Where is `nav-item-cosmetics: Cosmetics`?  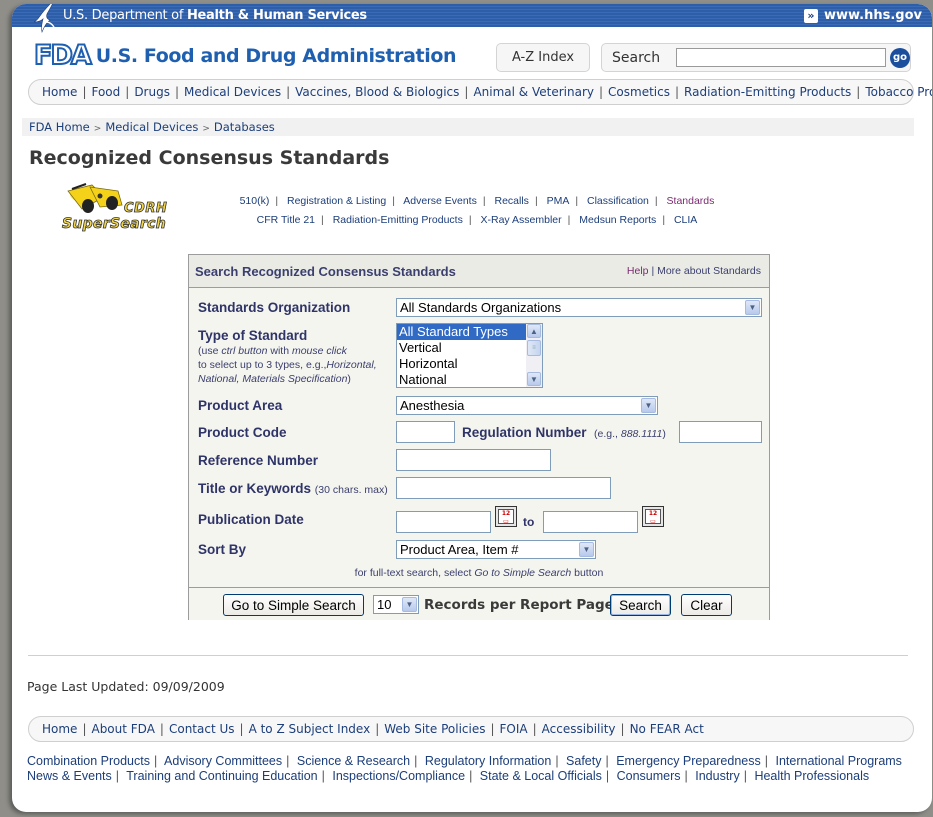 nav-item-cosmetics: Cosmetics is located at coordinates (639, 92).